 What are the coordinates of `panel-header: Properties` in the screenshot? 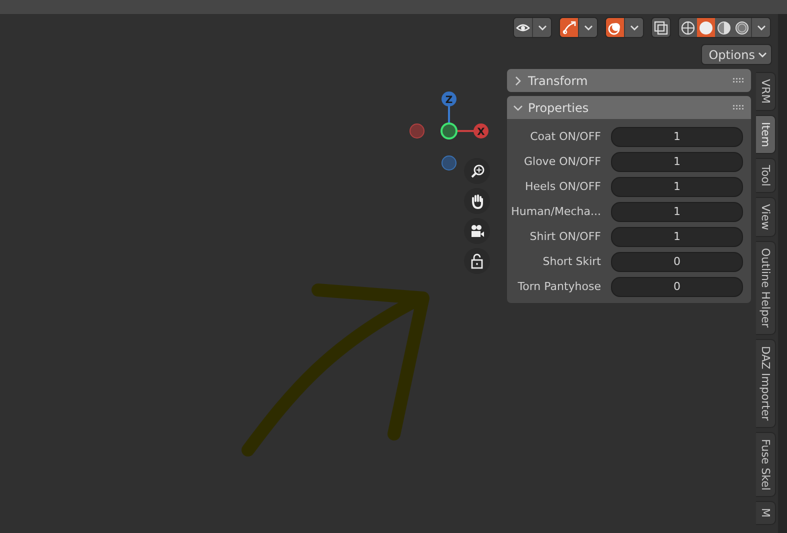 It's located at (629, 107).